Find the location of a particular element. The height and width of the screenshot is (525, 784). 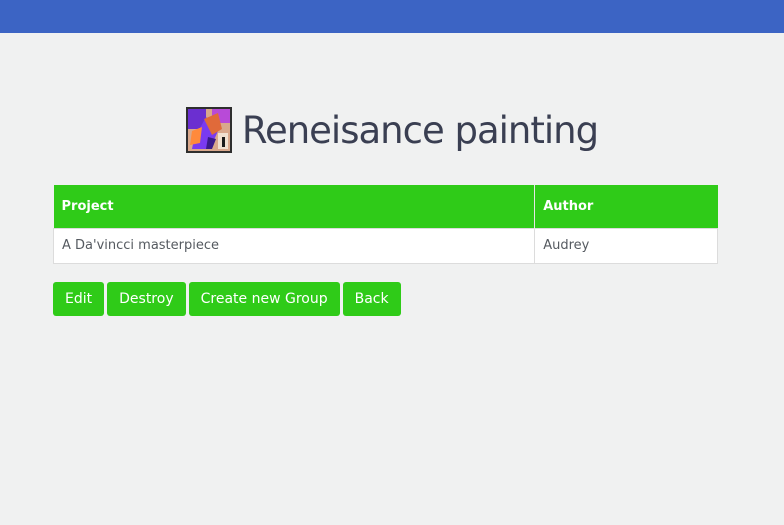

project-cell: A Da'vincci masterpiece is located at coordinates (294, 245).